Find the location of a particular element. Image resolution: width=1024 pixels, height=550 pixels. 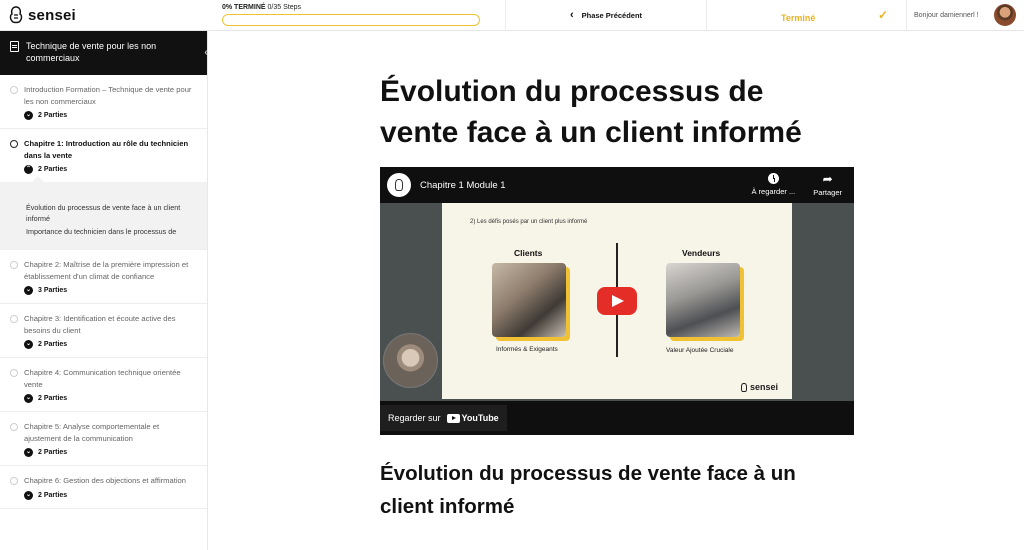

clock-icon is located at coordinates (773, 178).